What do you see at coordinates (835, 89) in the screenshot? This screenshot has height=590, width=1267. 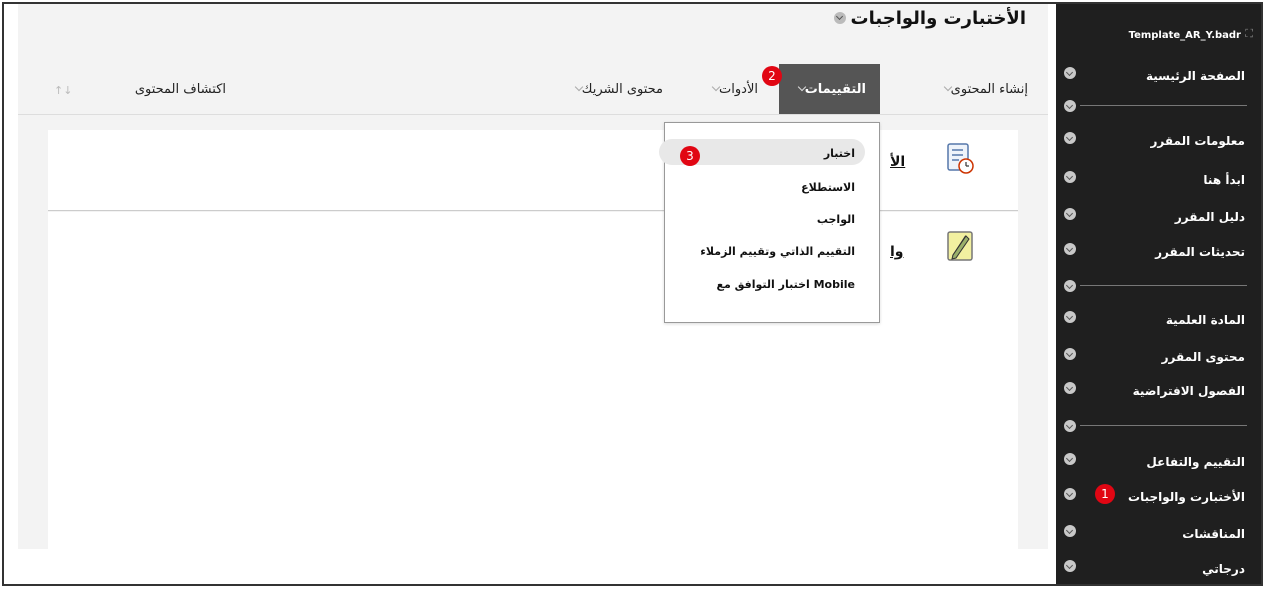 I see `assessments-label: التقييمات` at bounding box center [835, 89].